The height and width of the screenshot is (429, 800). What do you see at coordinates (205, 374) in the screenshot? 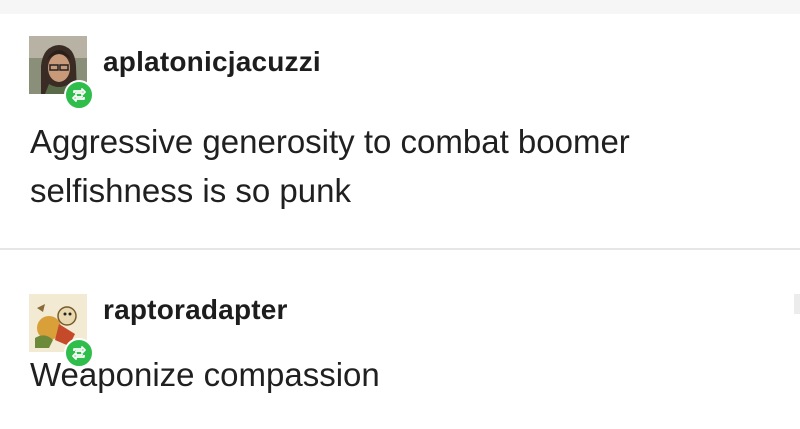
I see `post-text-line: Weaponize compassion` at bounding box center [205, 374].